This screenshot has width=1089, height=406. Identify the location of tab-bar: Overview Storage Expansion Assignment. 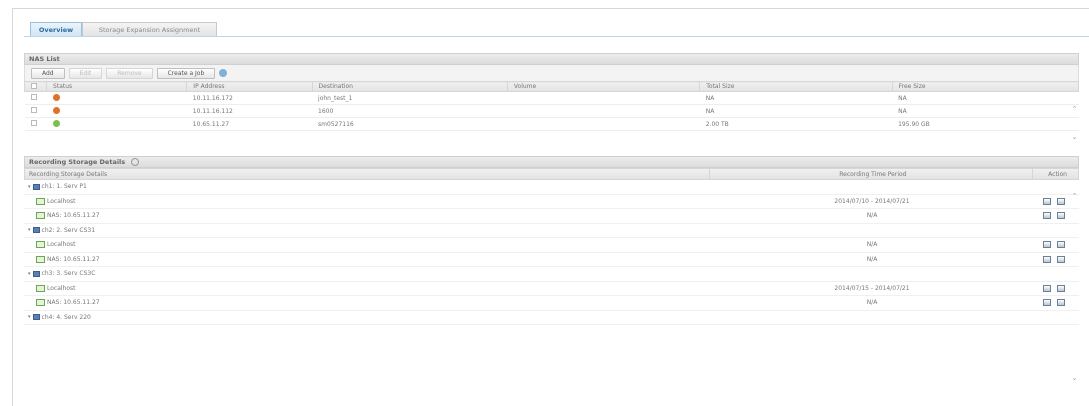
(123, 29).